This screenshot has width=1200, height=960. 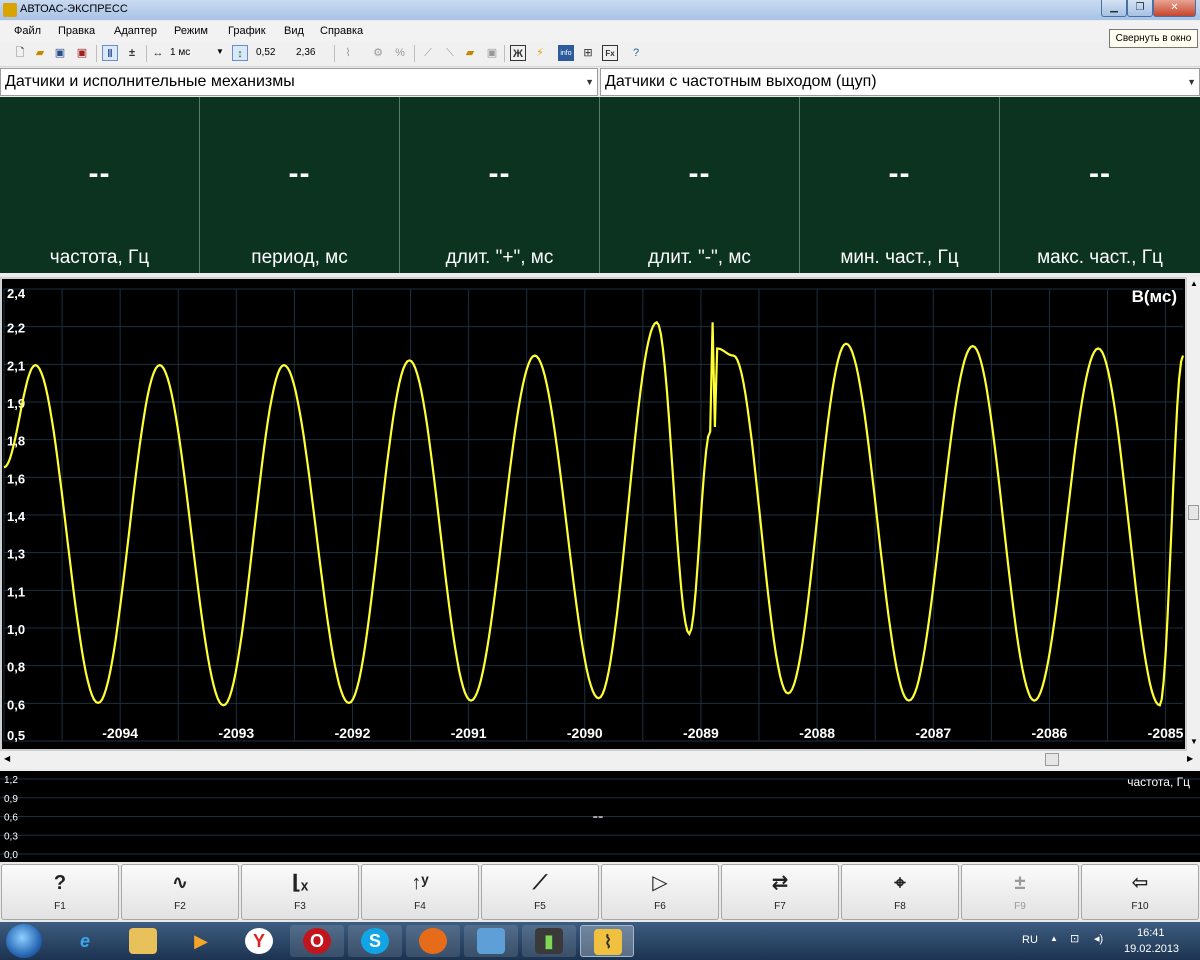 I want to click on scroll-right-icon: ▶, so click(x=1190, y=758).